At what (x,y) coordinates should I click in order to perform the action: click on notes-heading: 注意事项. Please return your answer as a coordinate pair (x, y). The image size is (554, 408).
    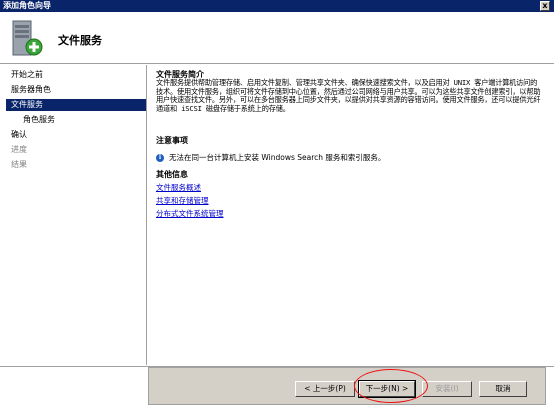
    Looking at the image, I should click on (172, 140).